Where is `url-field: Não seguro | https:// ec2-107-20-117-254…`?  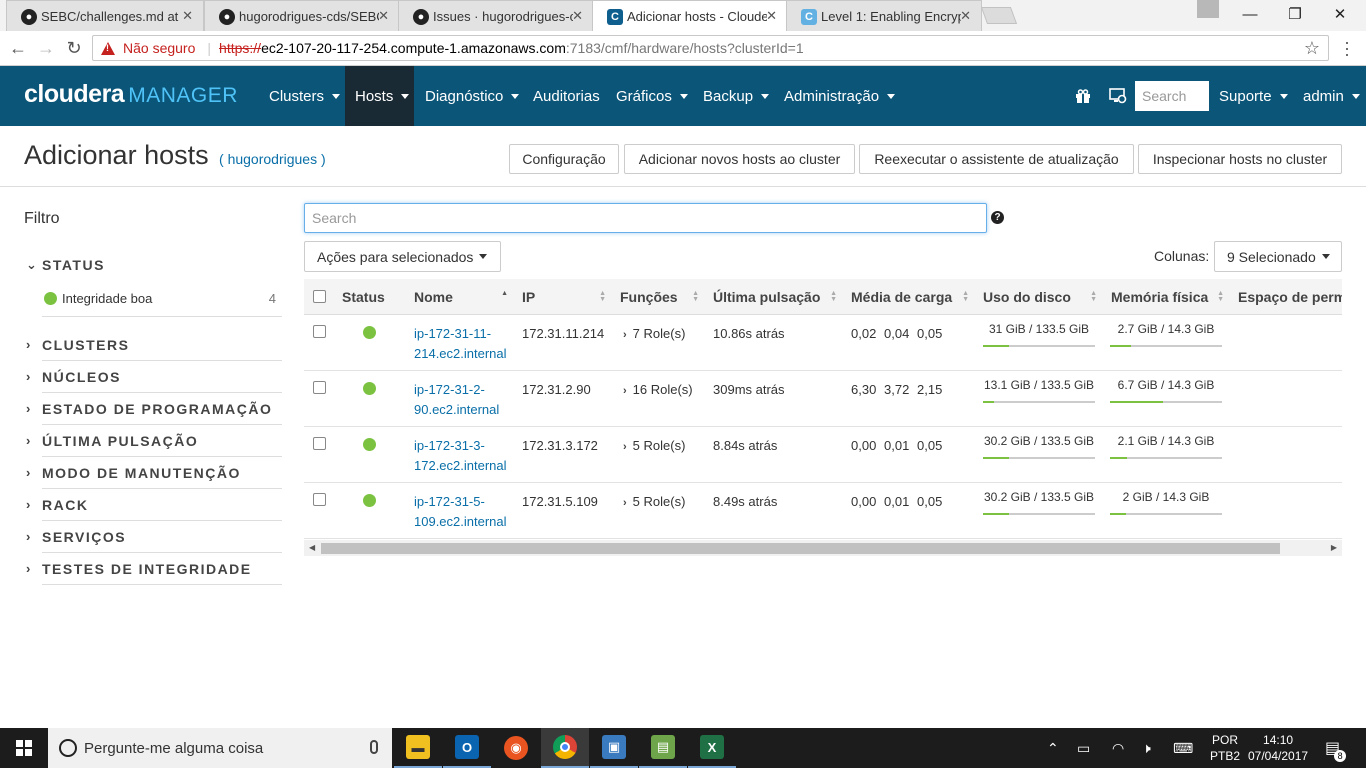 url-field: Não seguro | https:// ec2-107-20-117-254… is located at coordinates (710, 48).